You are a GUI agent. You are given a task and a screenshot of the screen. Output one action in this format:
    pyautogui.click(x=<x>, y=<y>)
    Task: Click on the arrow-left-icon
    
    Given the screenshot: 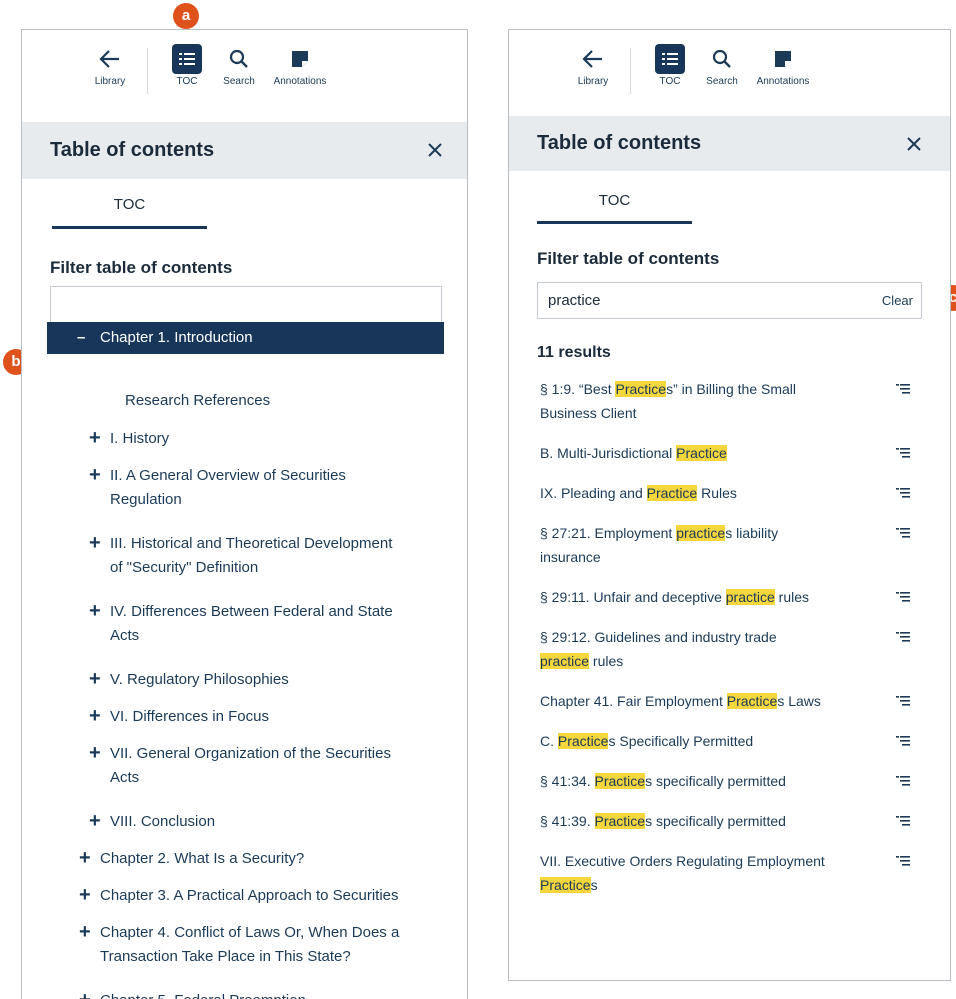 What is the action you would take?
    pyautogui.click(x=592, y=59)
    